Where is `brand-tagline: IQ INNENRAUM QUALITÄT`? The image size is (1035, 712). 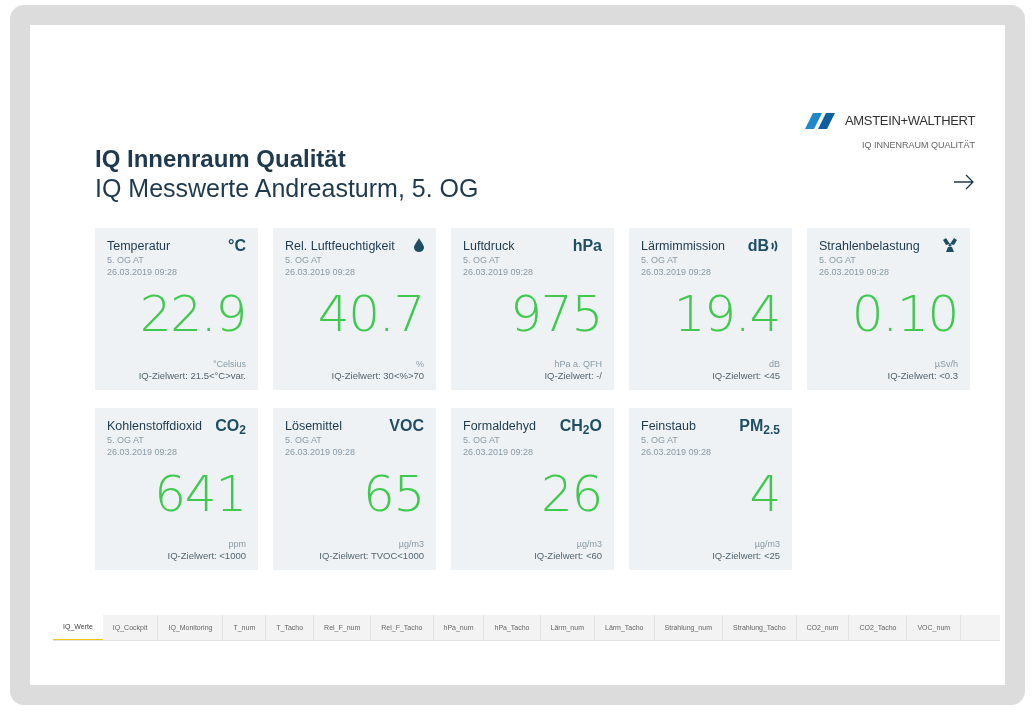 brand-tagline: IQ INNENRAUM QUALITÄT is located at coordinates (918, 145).